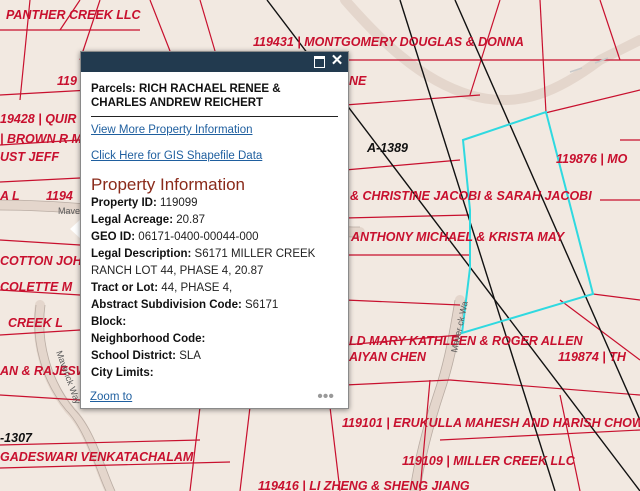 The image size is (640, 491). Describe the element at coordinates (67, 81) in the screenshot. I see `parcel-label: 119` at that location.